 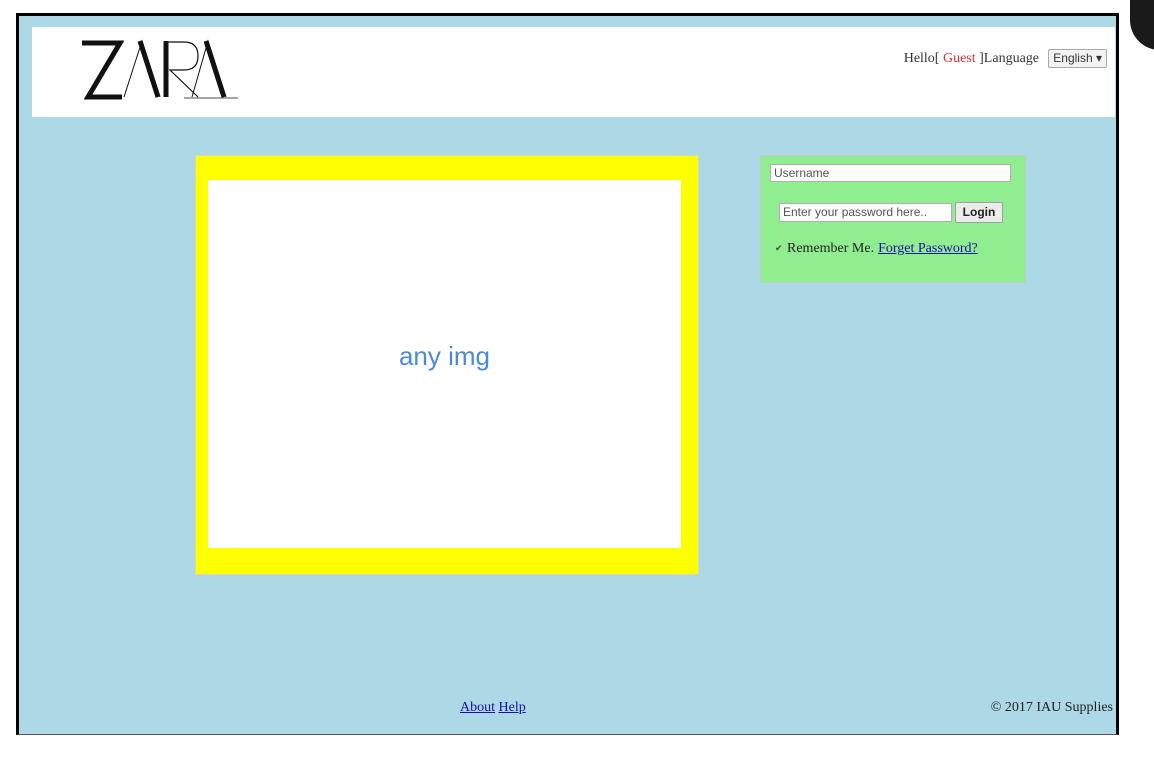 What do you see at coordinates (865, 212) in the screenshot?
I see `password-input: Enter your password here..` at bounding box center [865, 212].